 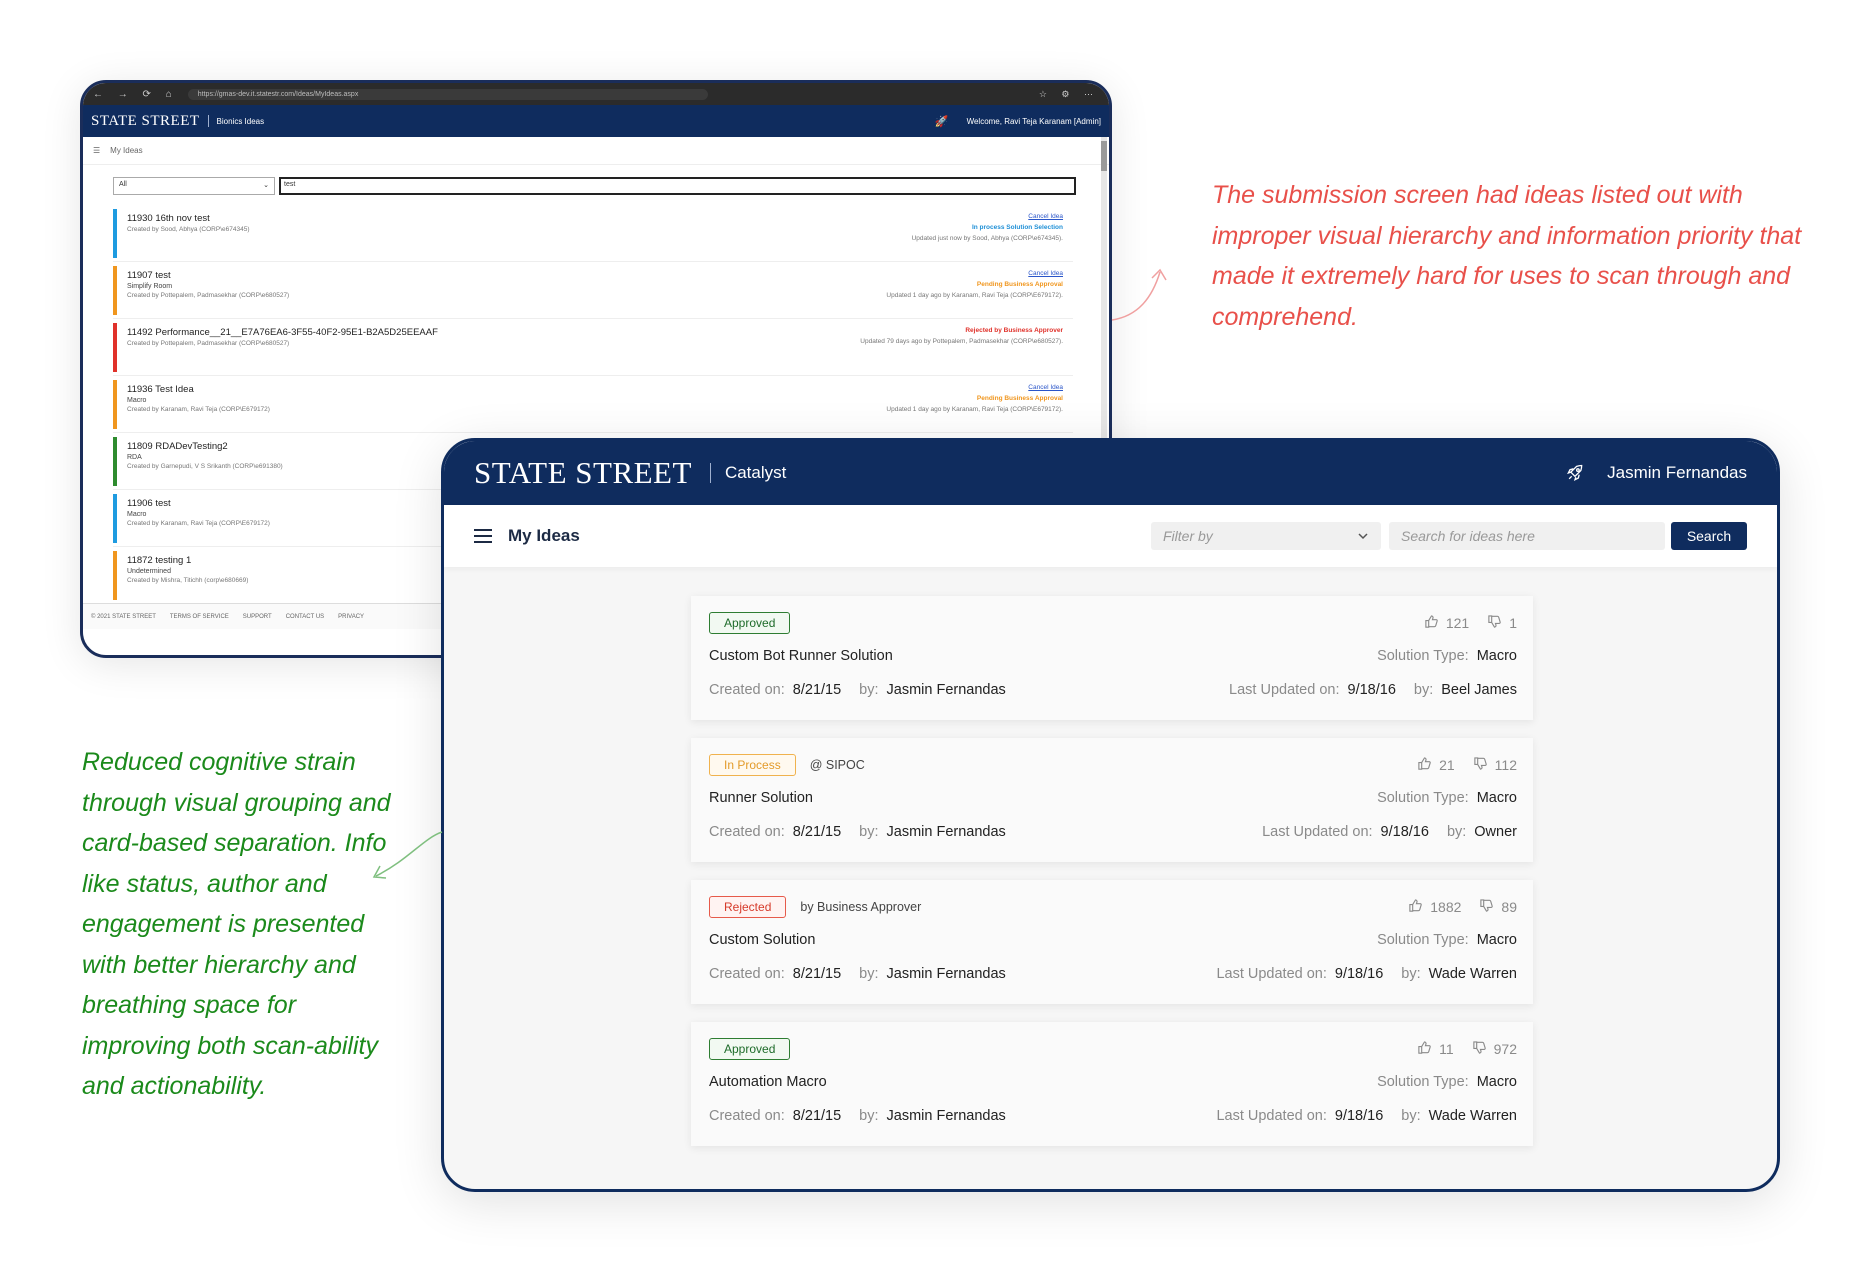 I want to click on browser-nav-icons: ← → ⟳ ⌂, so click(x=135, y=94).